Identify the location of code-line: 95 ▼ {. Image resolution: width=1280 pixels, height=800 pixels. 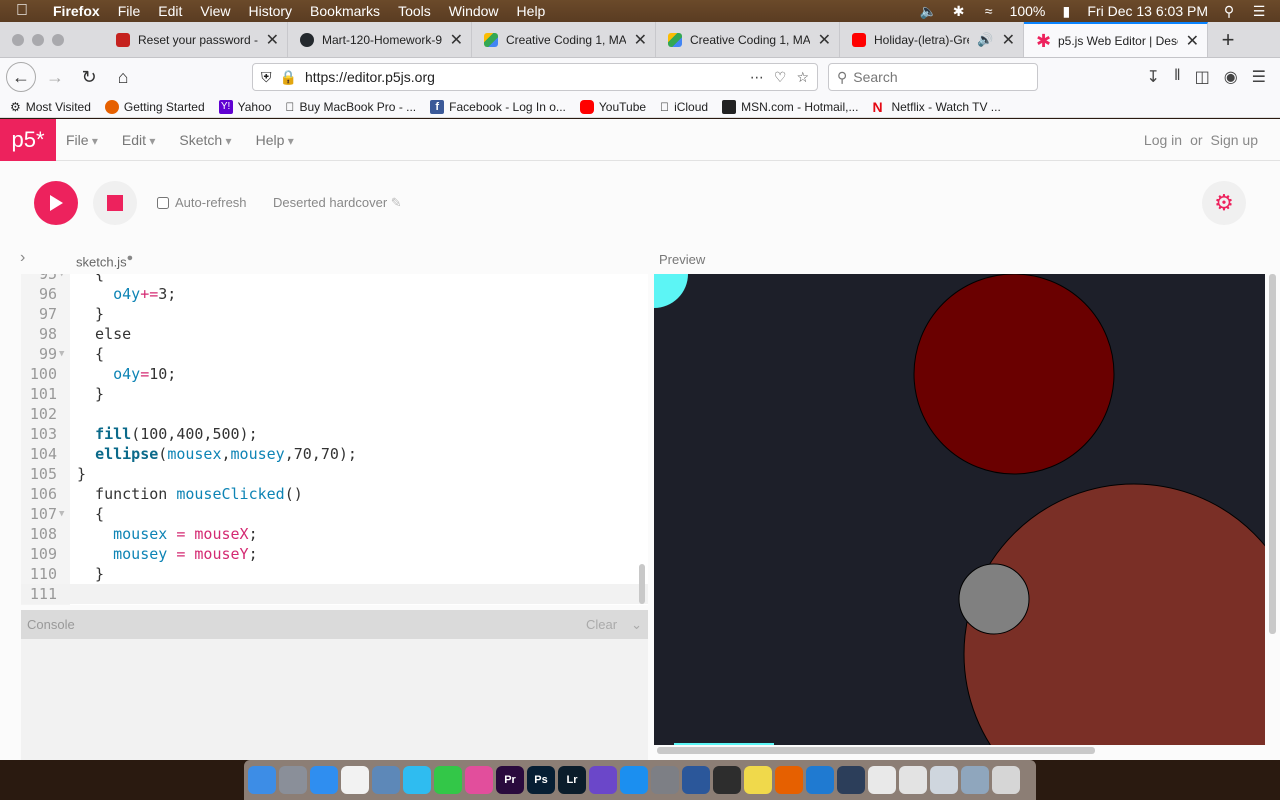
(334, 279).